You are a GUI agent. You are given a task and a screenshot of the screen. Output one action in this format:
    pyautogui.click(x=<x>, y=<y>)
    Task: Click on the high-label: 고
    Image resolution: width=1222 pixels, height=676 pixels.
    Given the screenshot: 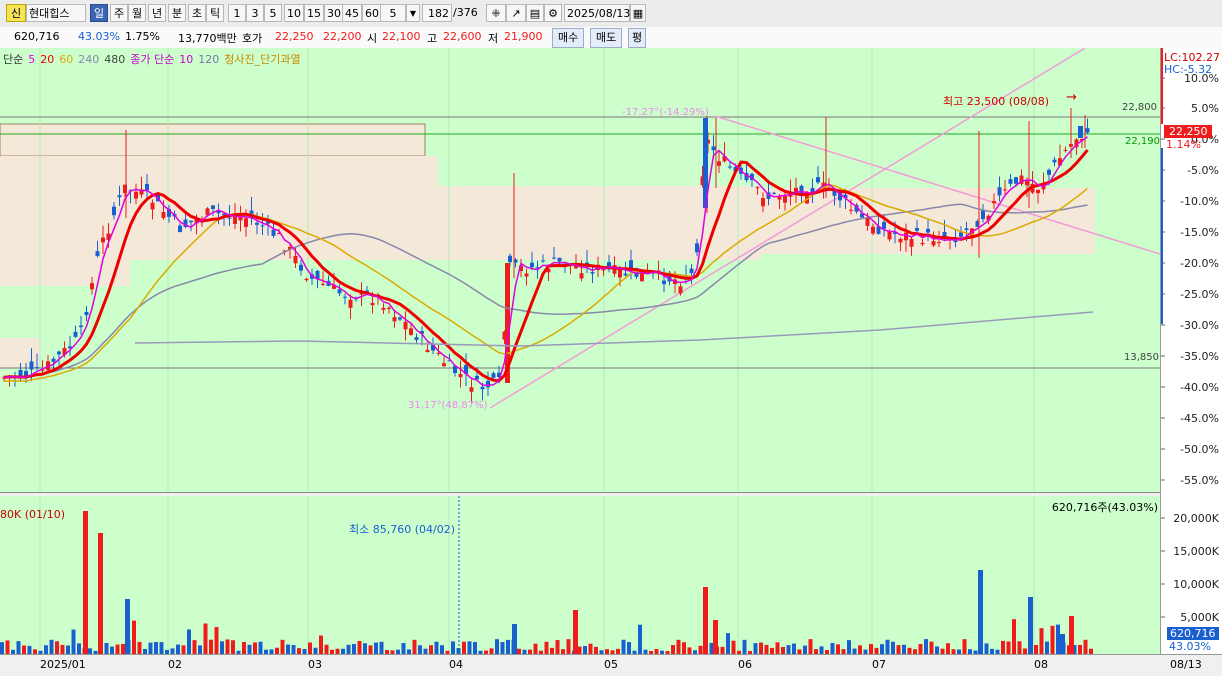 What is the action you would take?
    pyautogui.click(x=432, y=38)
    